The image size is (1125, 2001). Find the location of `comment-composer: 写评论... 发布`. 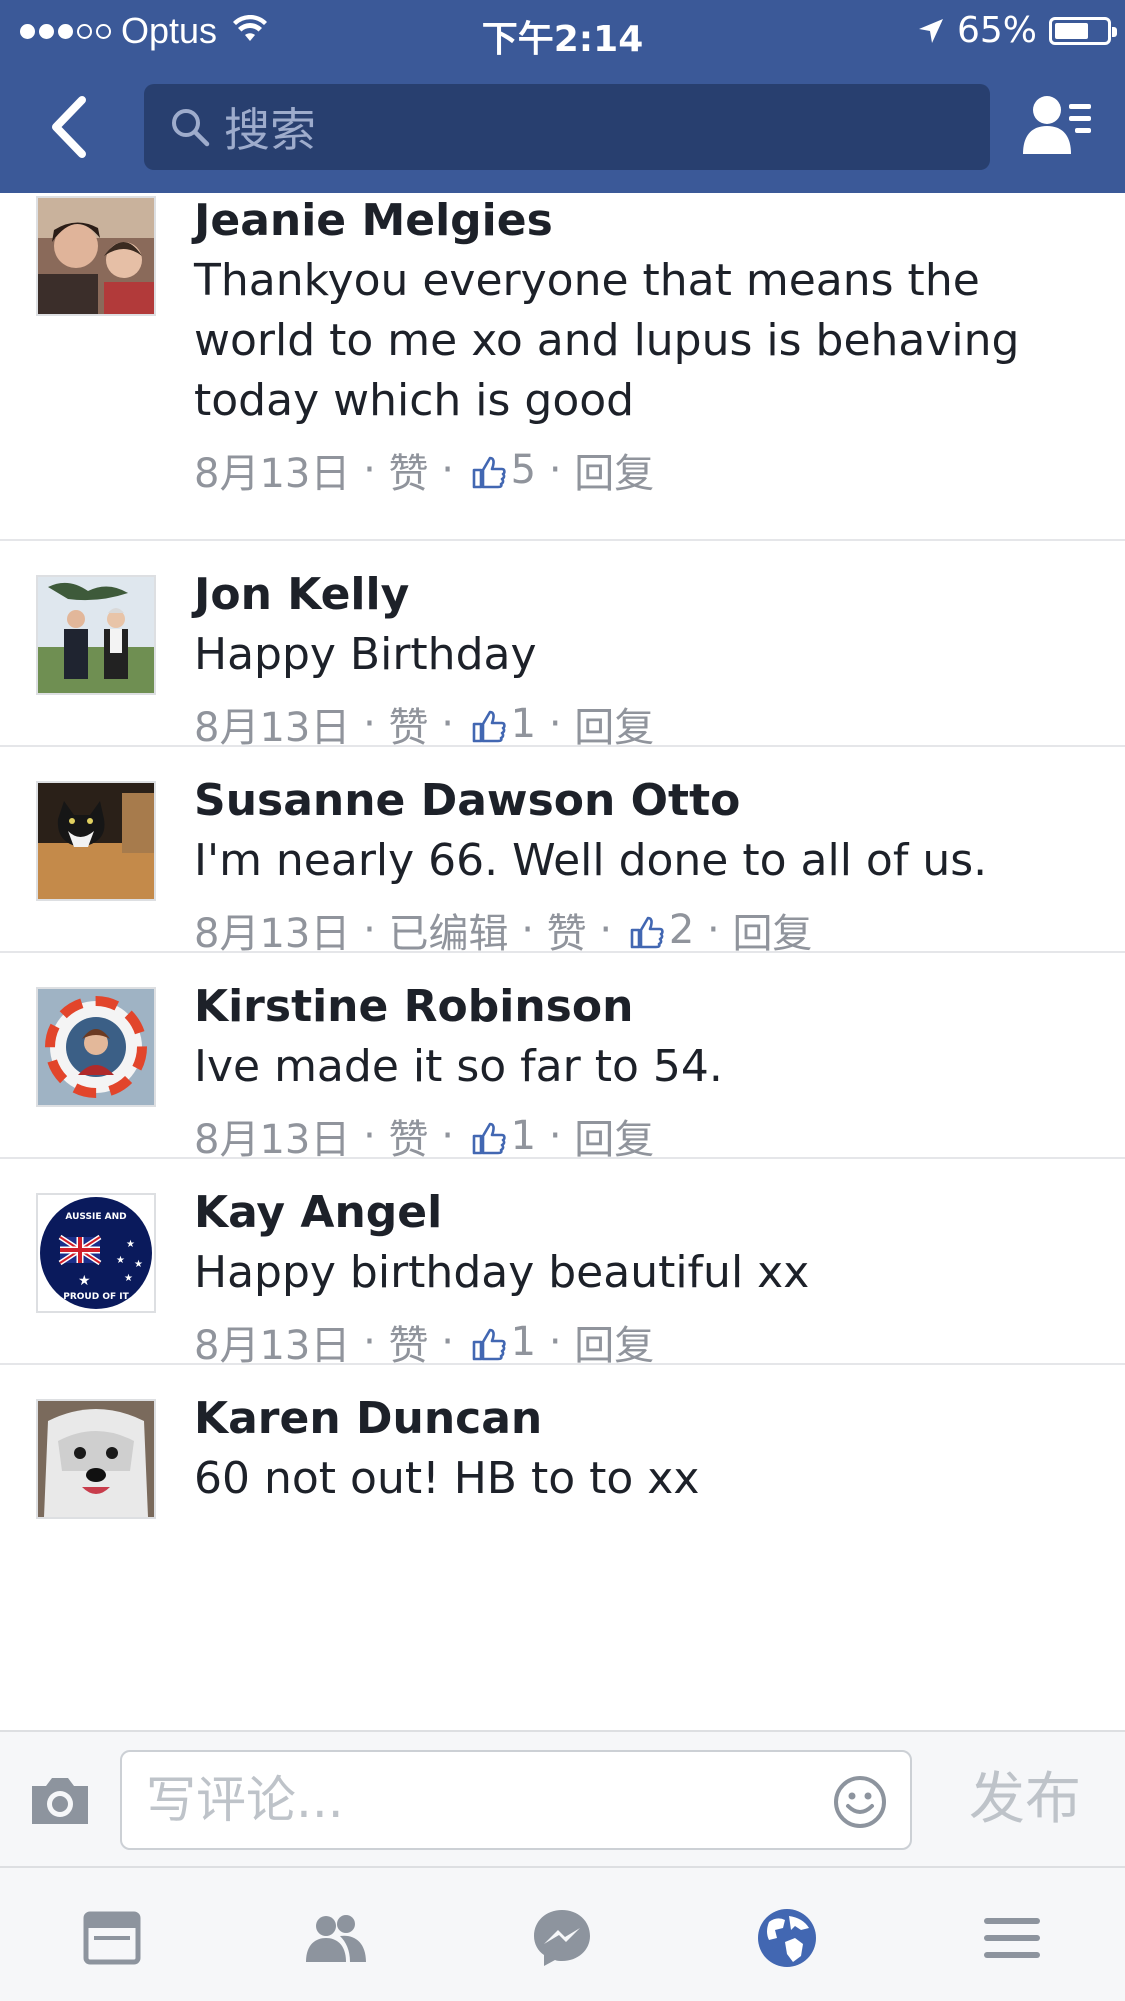

comment-composer: 写评论... 发布 is located at coordinates (562, 1799).